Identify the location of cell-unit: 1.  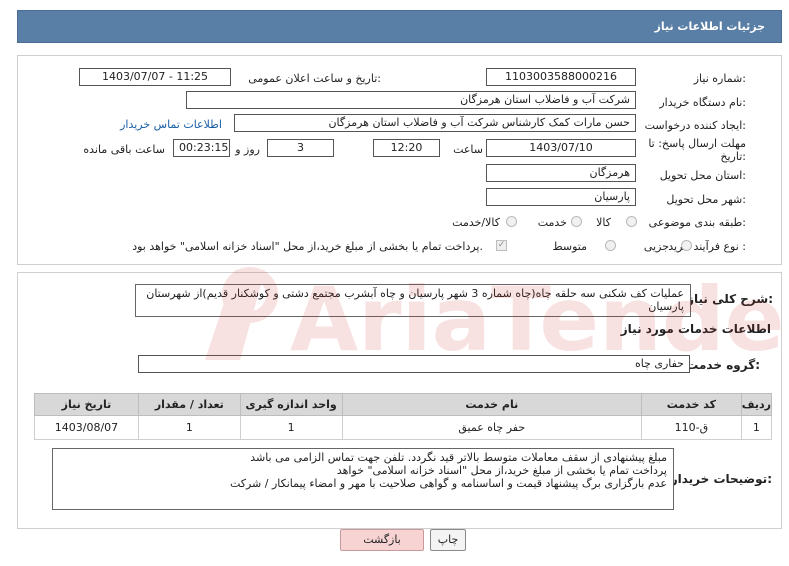
(291, 427).